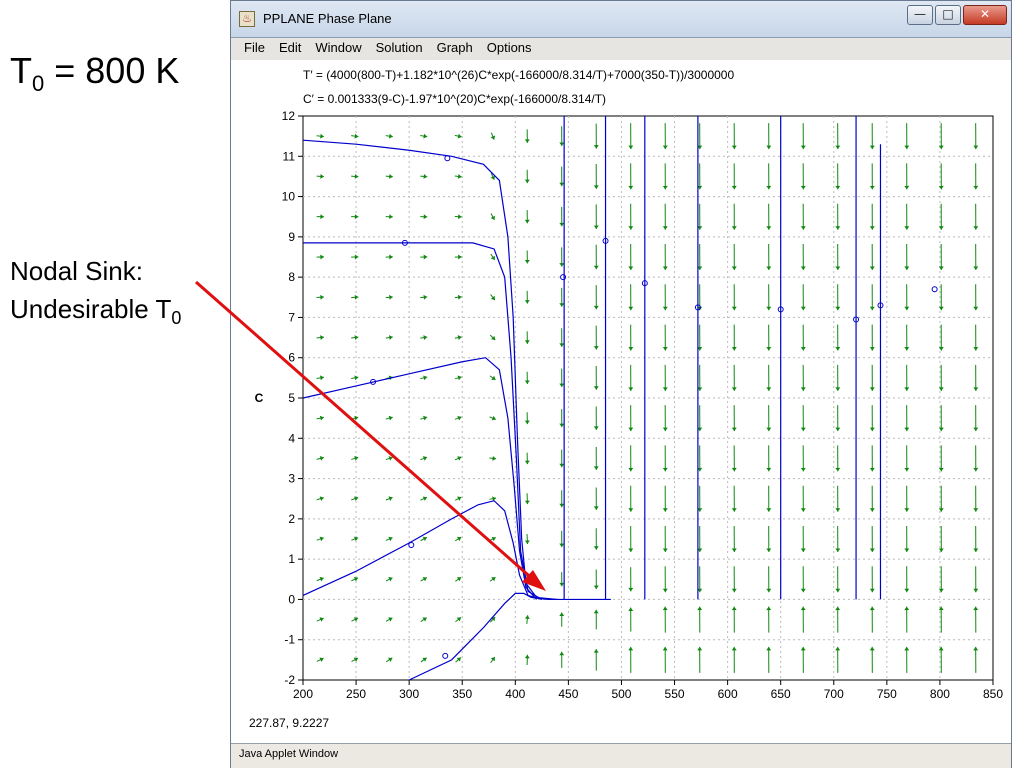 The height and width of the screenshot is (768, 1024). What do you see at coordinates (289, 680) in the screenshot?
I see `y-tick-label: -2` at bounding box center [289, 680].